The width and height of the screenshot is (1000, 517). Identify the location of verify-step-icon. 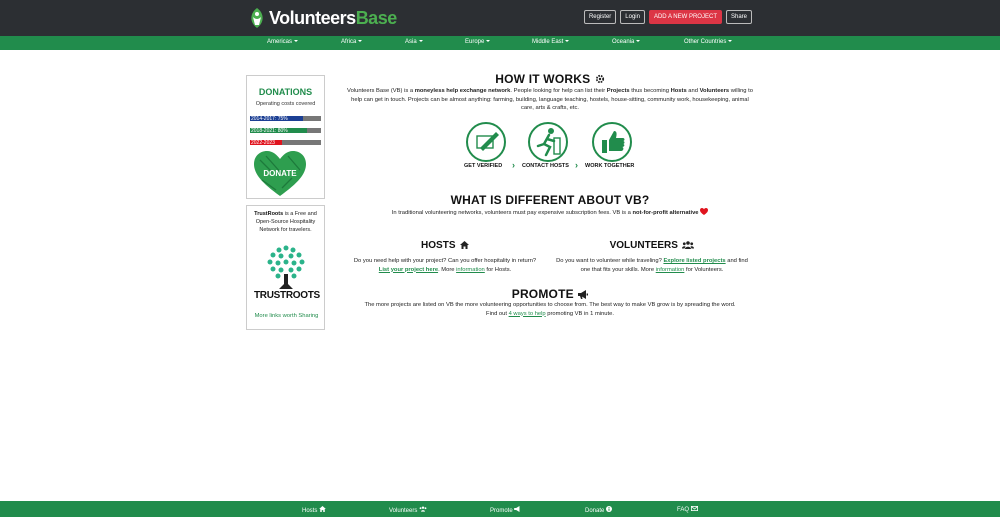
(486, 142).